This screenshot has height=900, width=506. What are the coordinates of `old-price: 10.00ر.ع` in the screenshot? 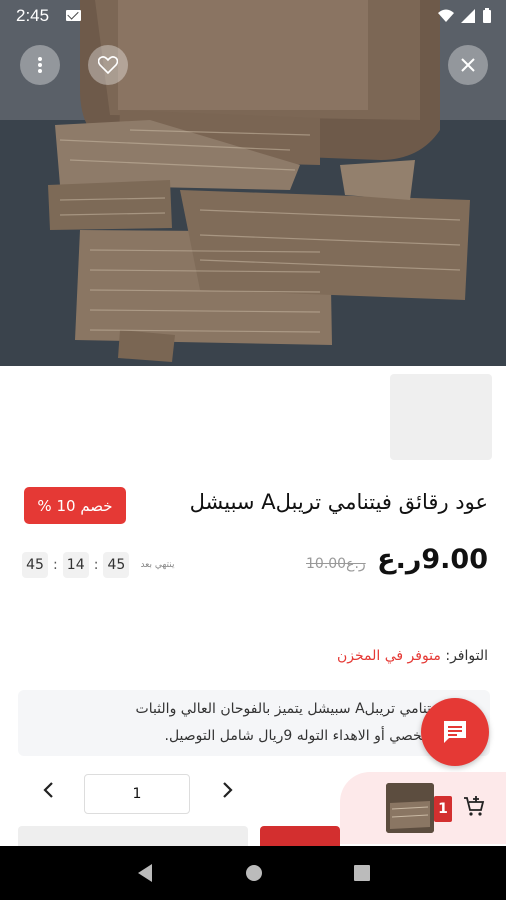 It's located at (336, 564).